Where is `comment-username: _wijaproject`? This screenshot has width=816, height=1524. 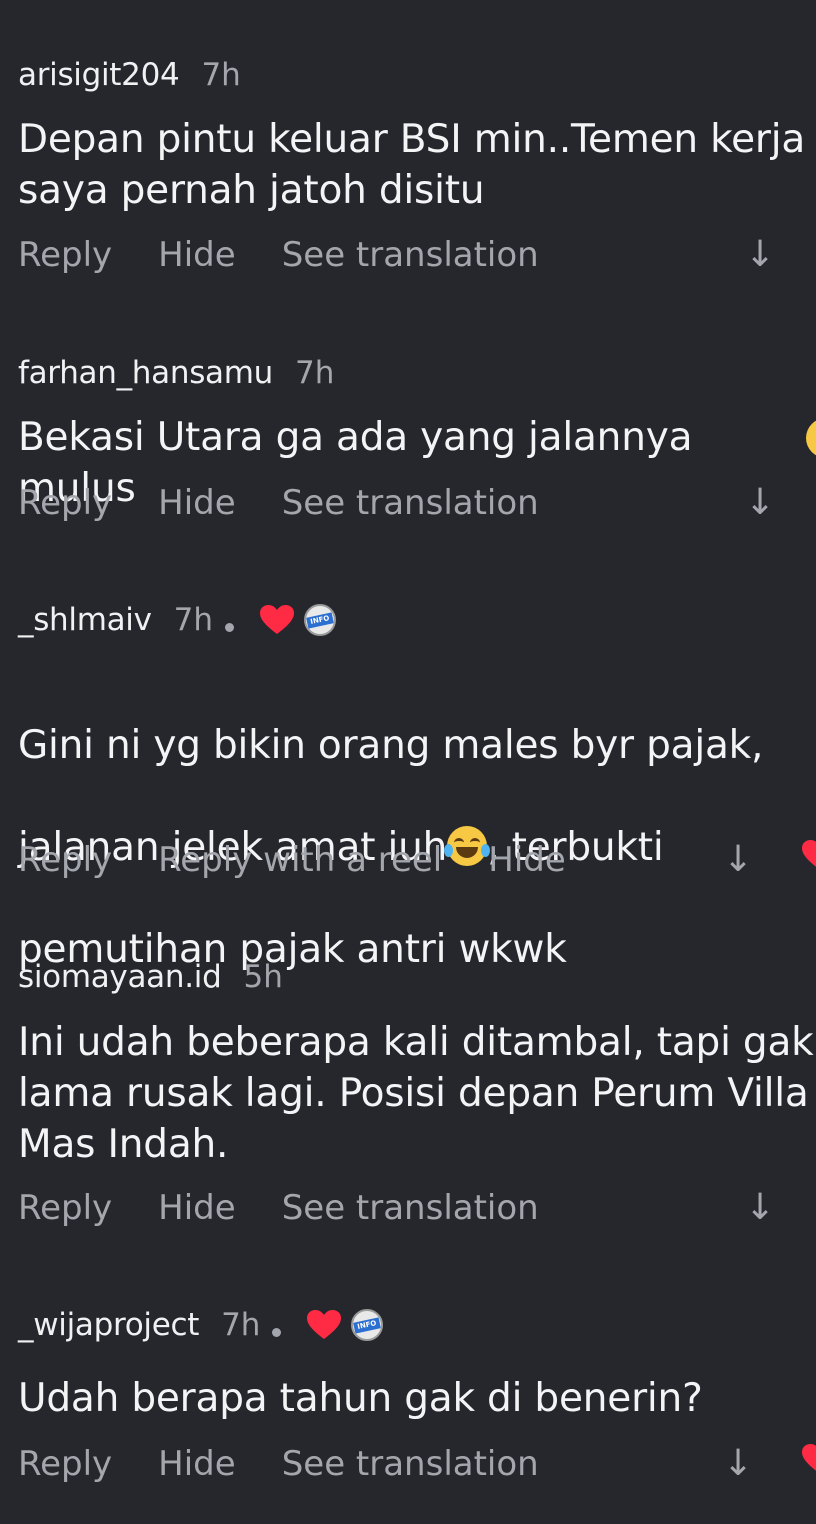 comment-username: _wijaproject is located at coordinates (108, 1325).